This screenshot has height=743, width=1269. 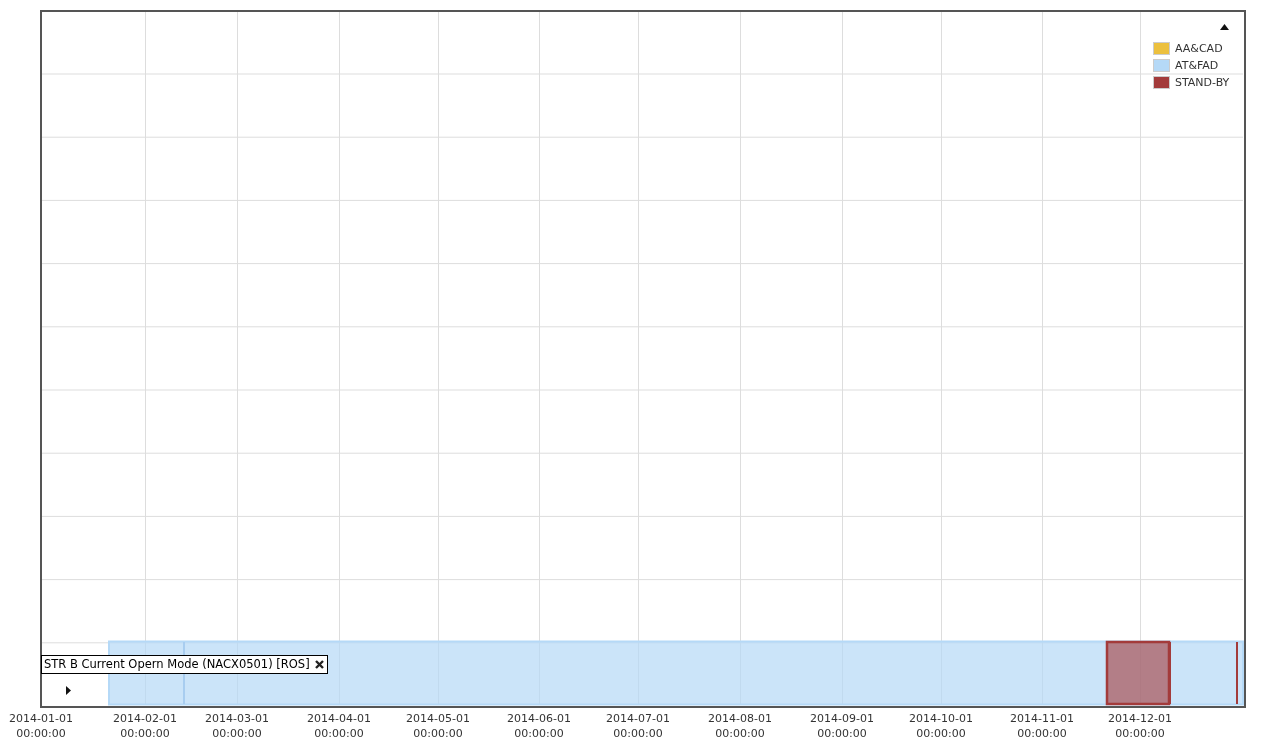 What do you see at coordinates (740, 718) in the screenshot?
I see `axis-date-label: 2014-08-01` at bounding box center [740, 718].